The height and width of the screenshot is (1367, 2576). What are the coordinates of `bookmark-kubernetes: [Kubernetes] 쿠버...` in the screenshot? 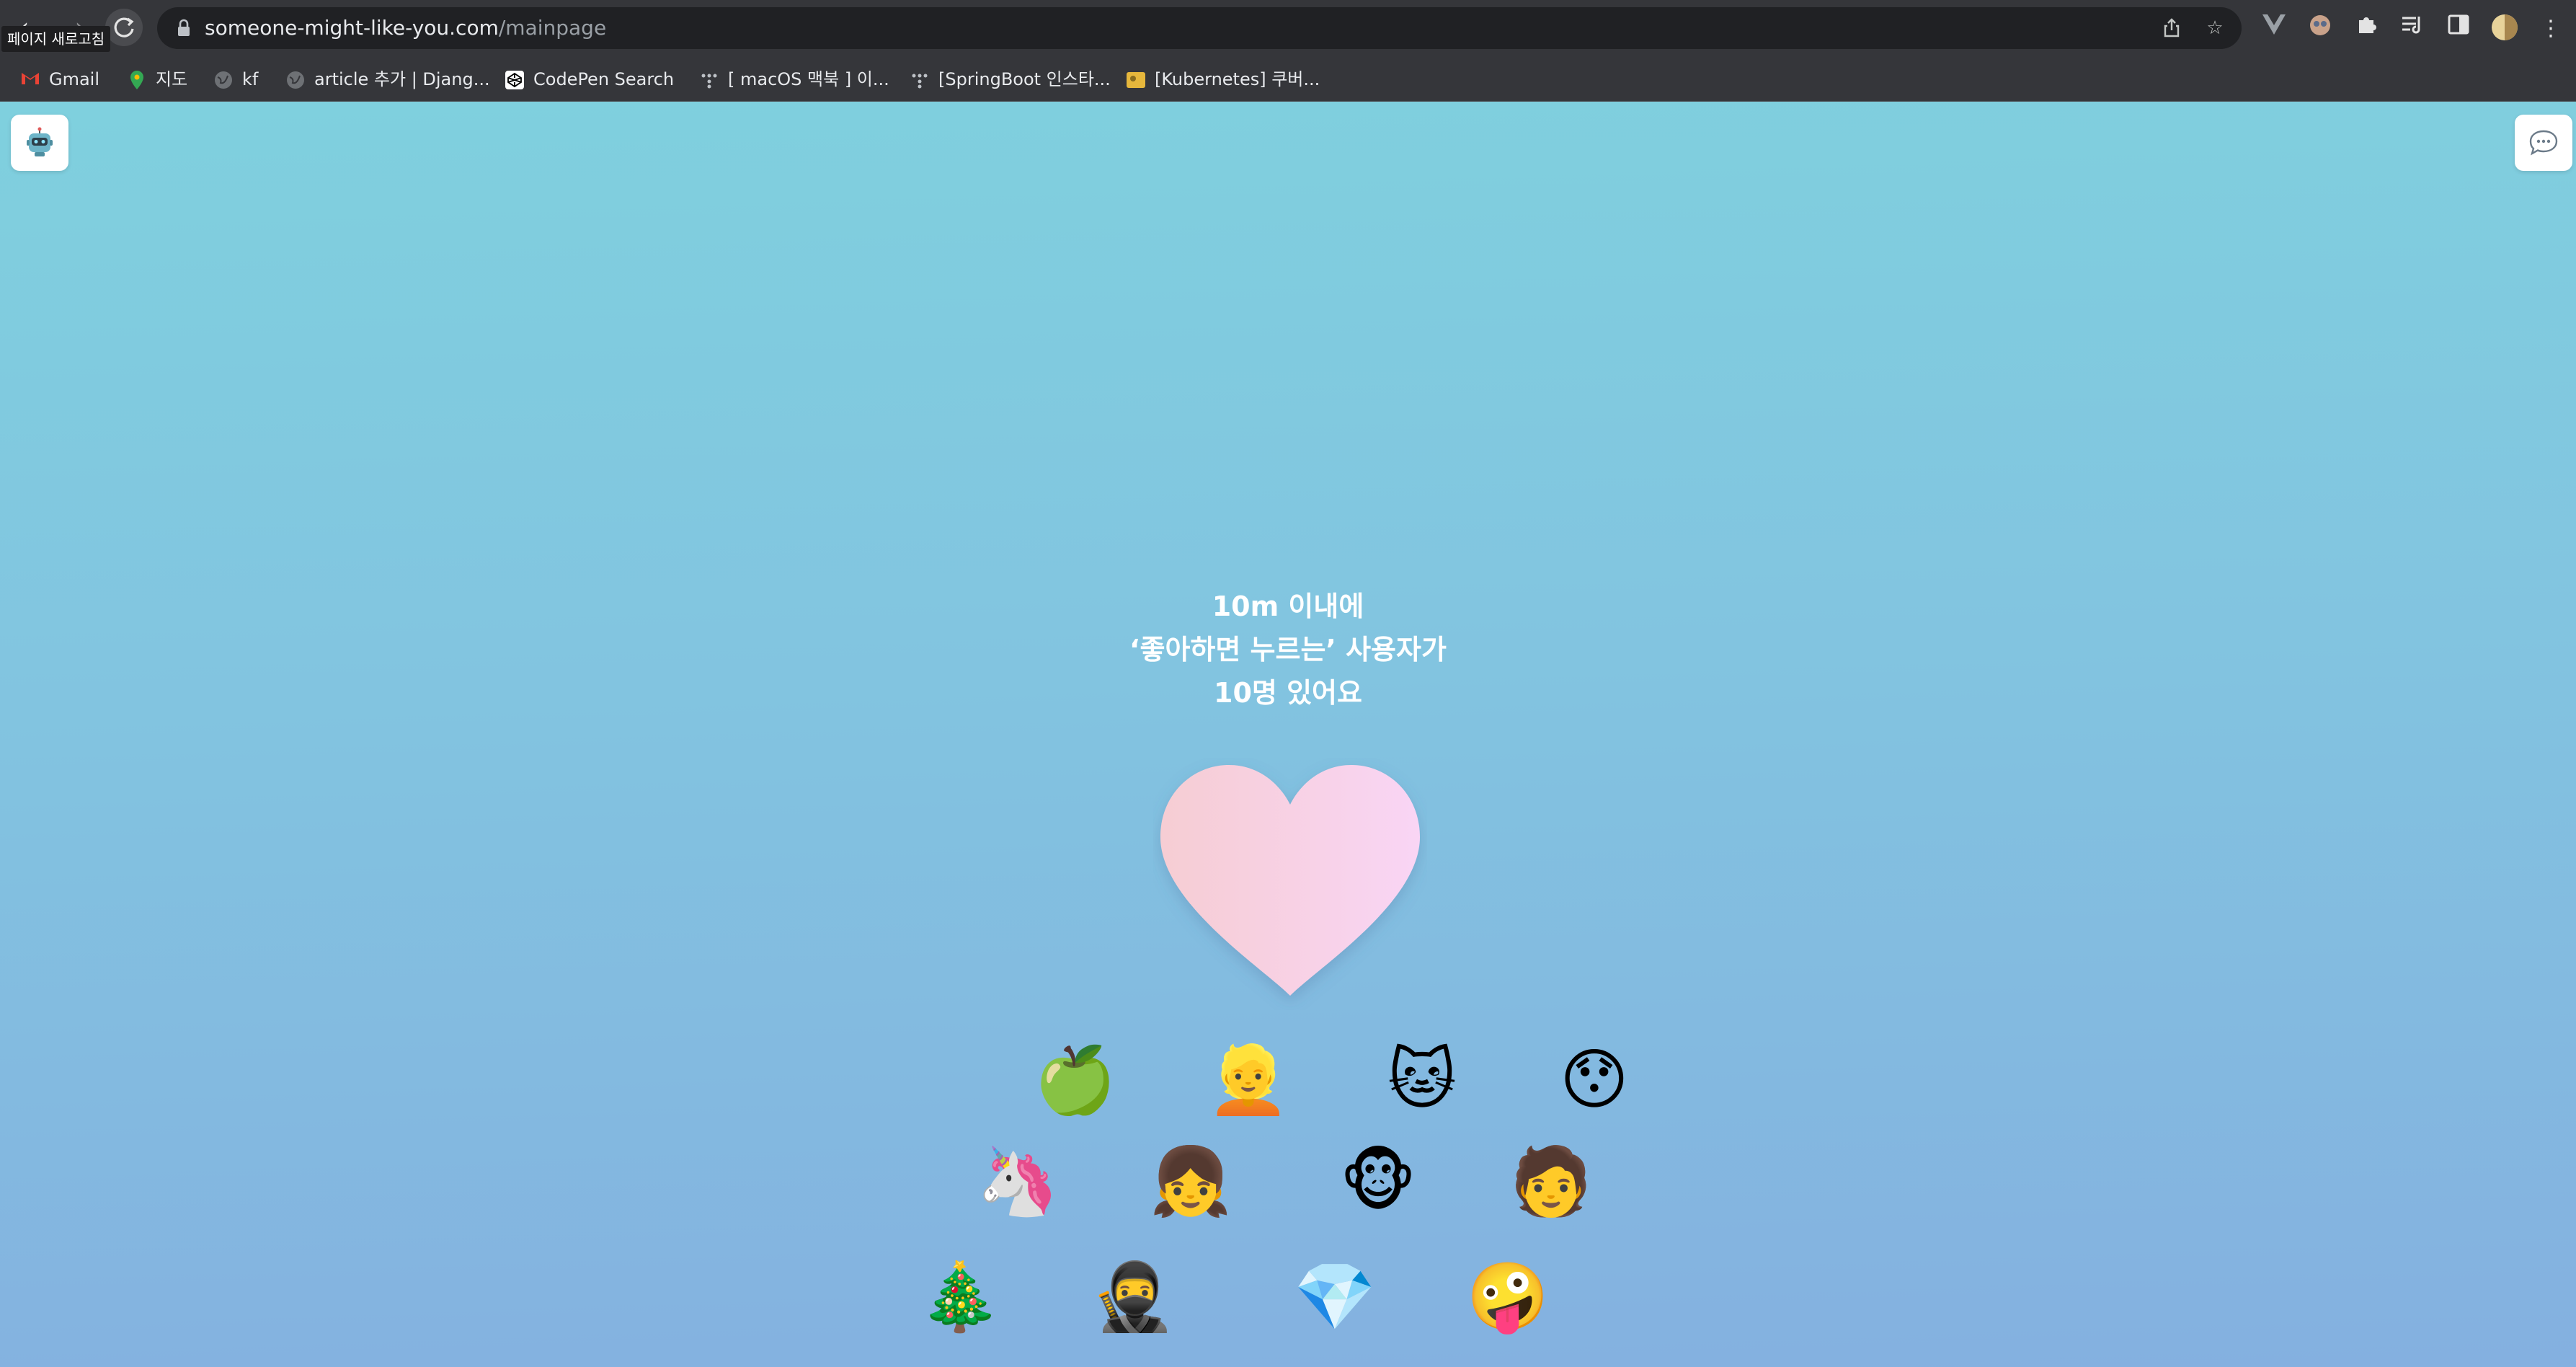 It's located at (1223, 79).